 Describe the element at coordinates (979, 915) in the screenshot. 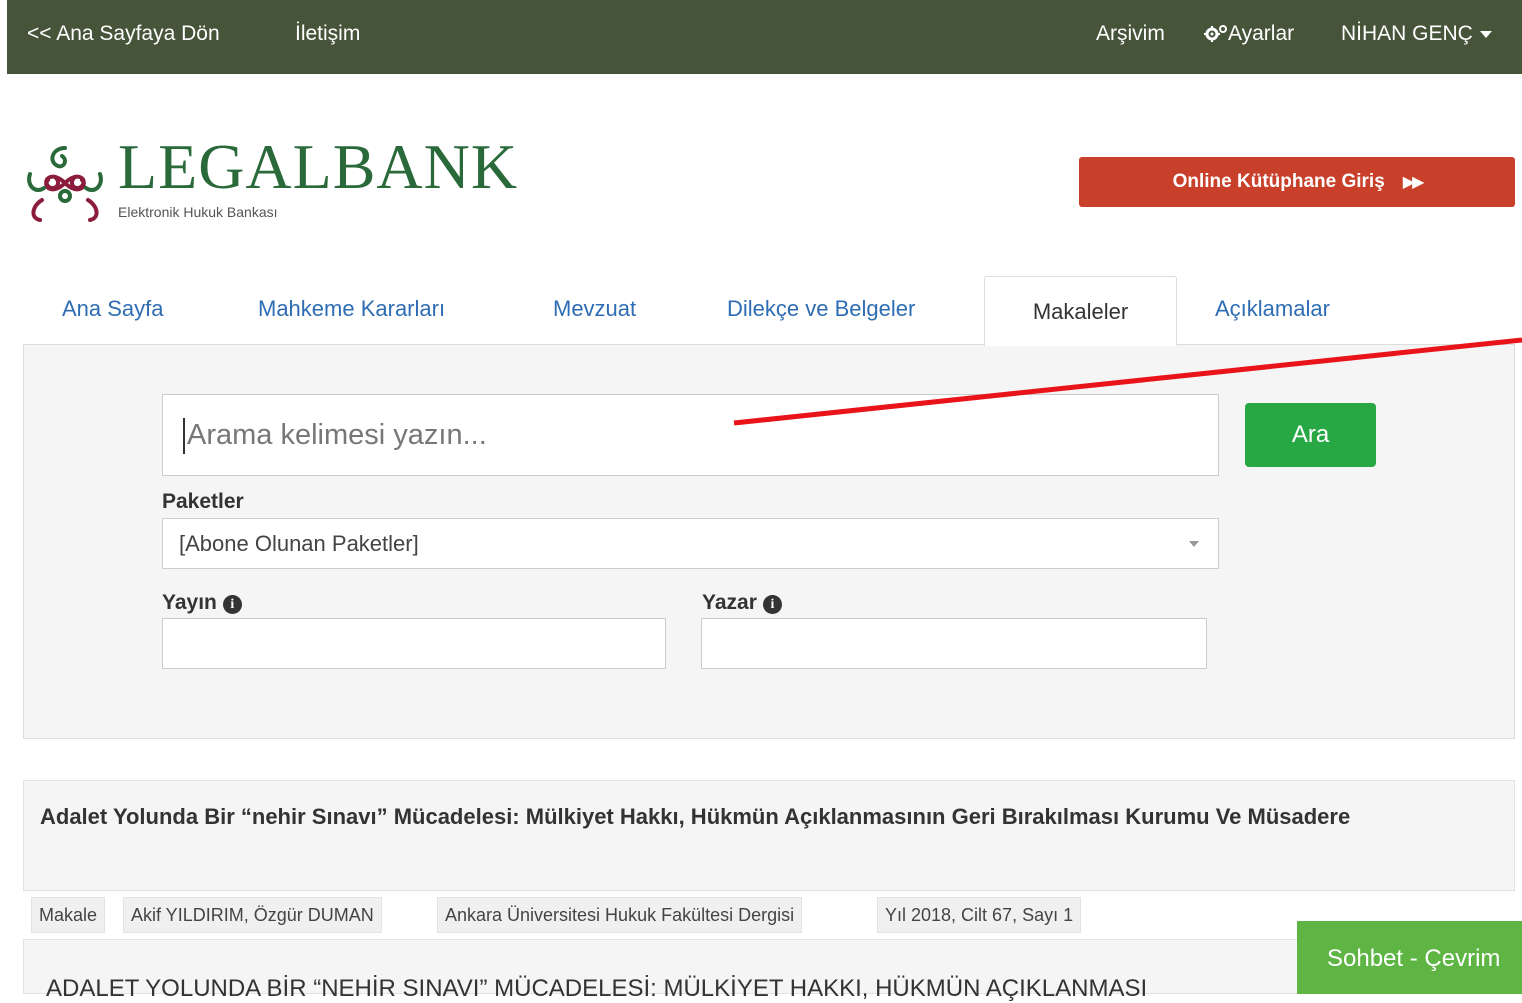

I see `meta-issue: Yıl 2018, Cilt 67, Sayı 1` at that location.